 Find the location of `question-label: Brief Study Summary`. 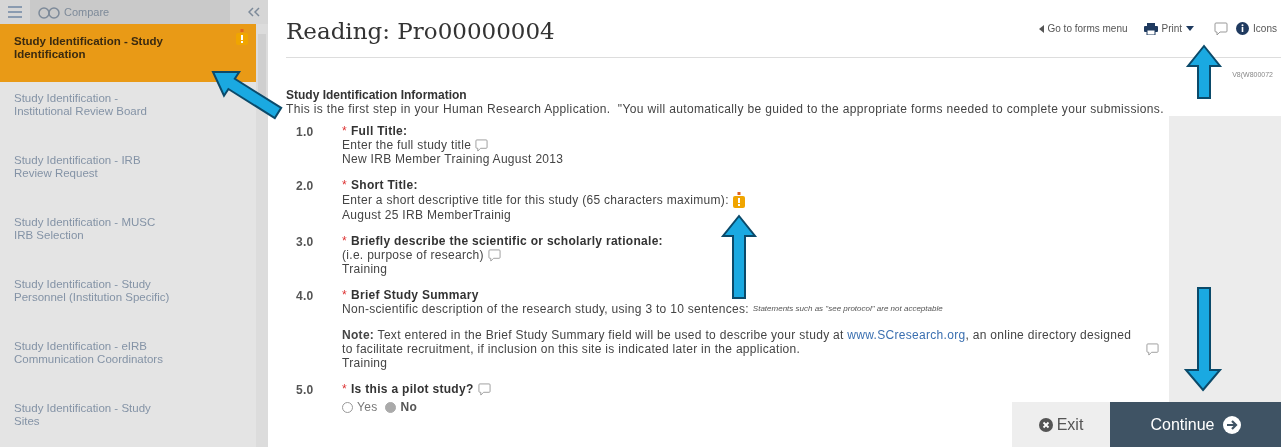

question-label: Brief Study Summary is located at coordinates (415, 295).